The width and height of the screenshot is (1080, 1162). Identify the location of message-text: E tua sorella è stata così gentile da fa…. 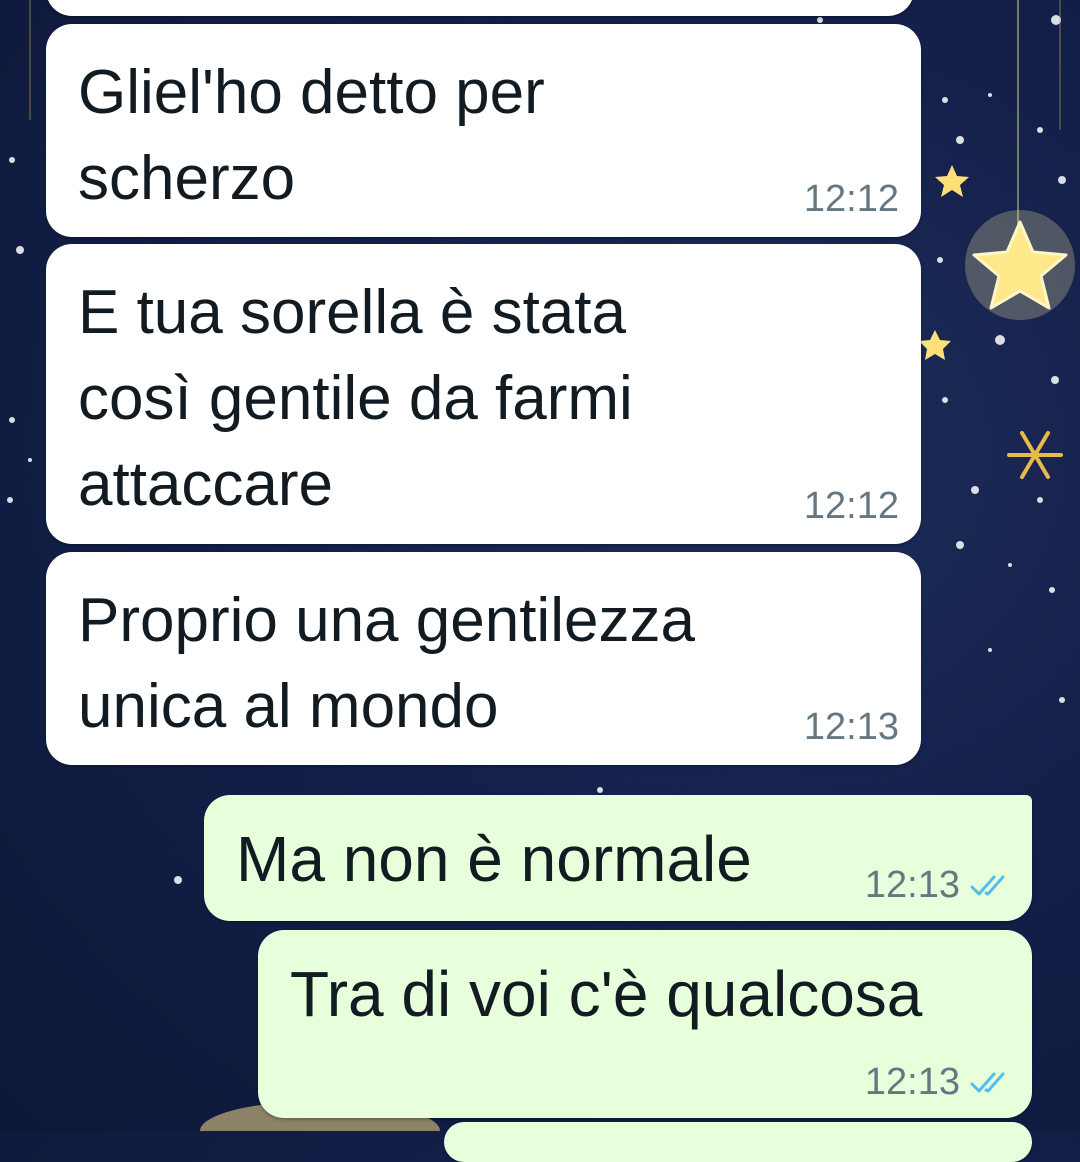
(355, 398).